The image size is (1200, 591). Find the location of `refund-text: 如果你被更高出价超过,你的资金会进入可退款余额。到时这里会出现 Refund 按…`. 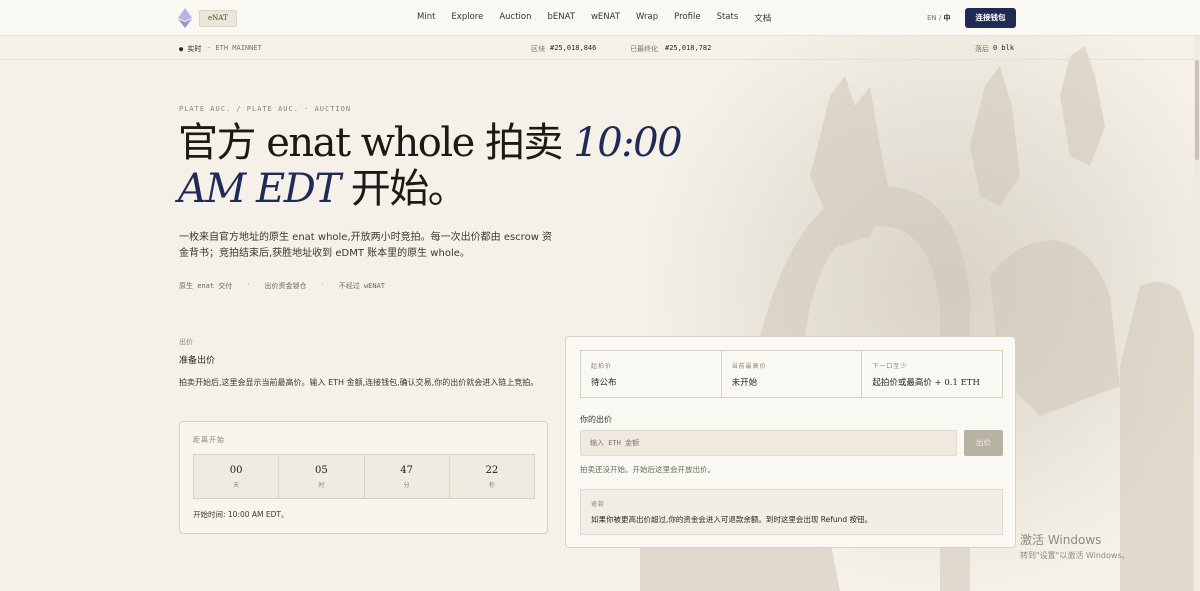

refund-text: 如果你被更高出价超过,你的资金会进入可退款余额。到时这里会出现 Refund 按… is located at coordinates (732, 519).